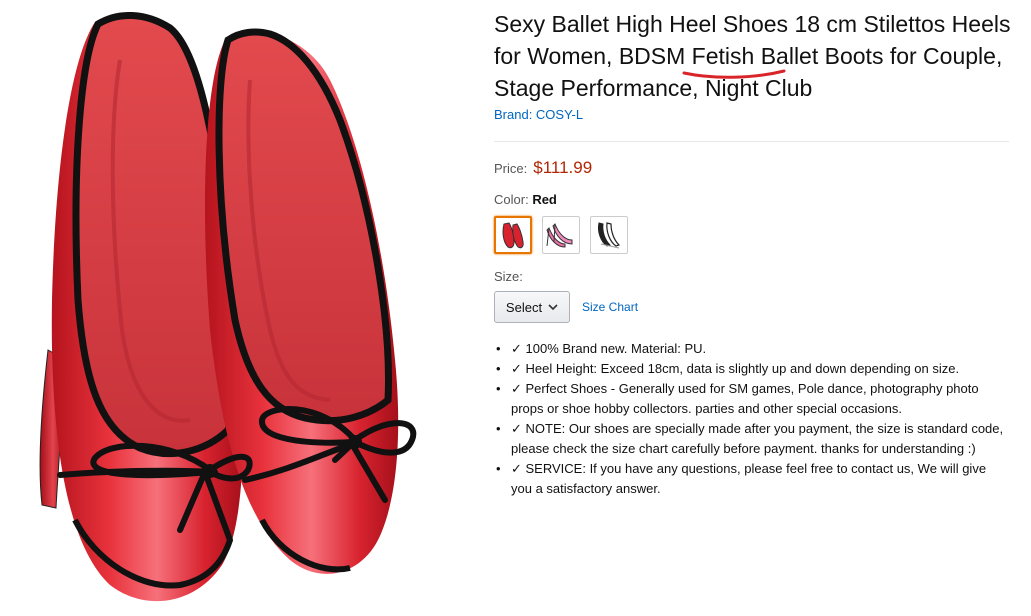 The width and height of the screenshot is (1031, 616). I want to click on chevron-down-icon, so click(553, 306).